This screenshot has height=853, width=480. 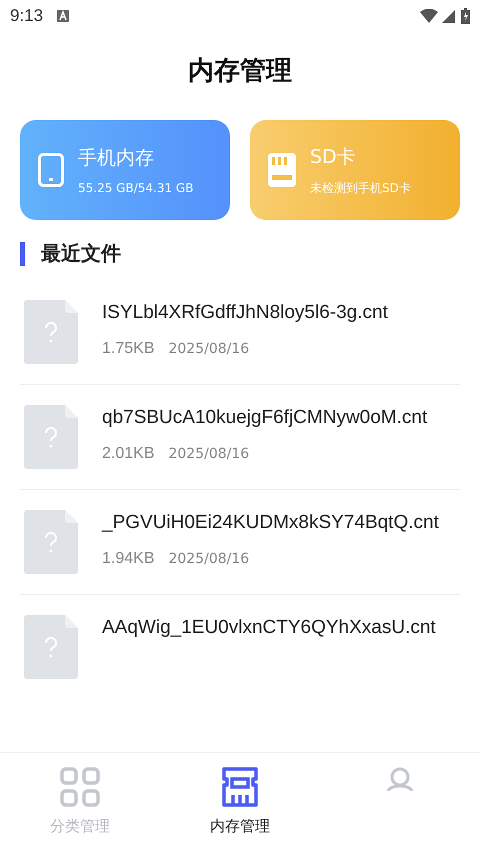 What do you see at coordinates (448, 16) in the screenshot?
I see `signal-icon` at bounding box center [448, 16].